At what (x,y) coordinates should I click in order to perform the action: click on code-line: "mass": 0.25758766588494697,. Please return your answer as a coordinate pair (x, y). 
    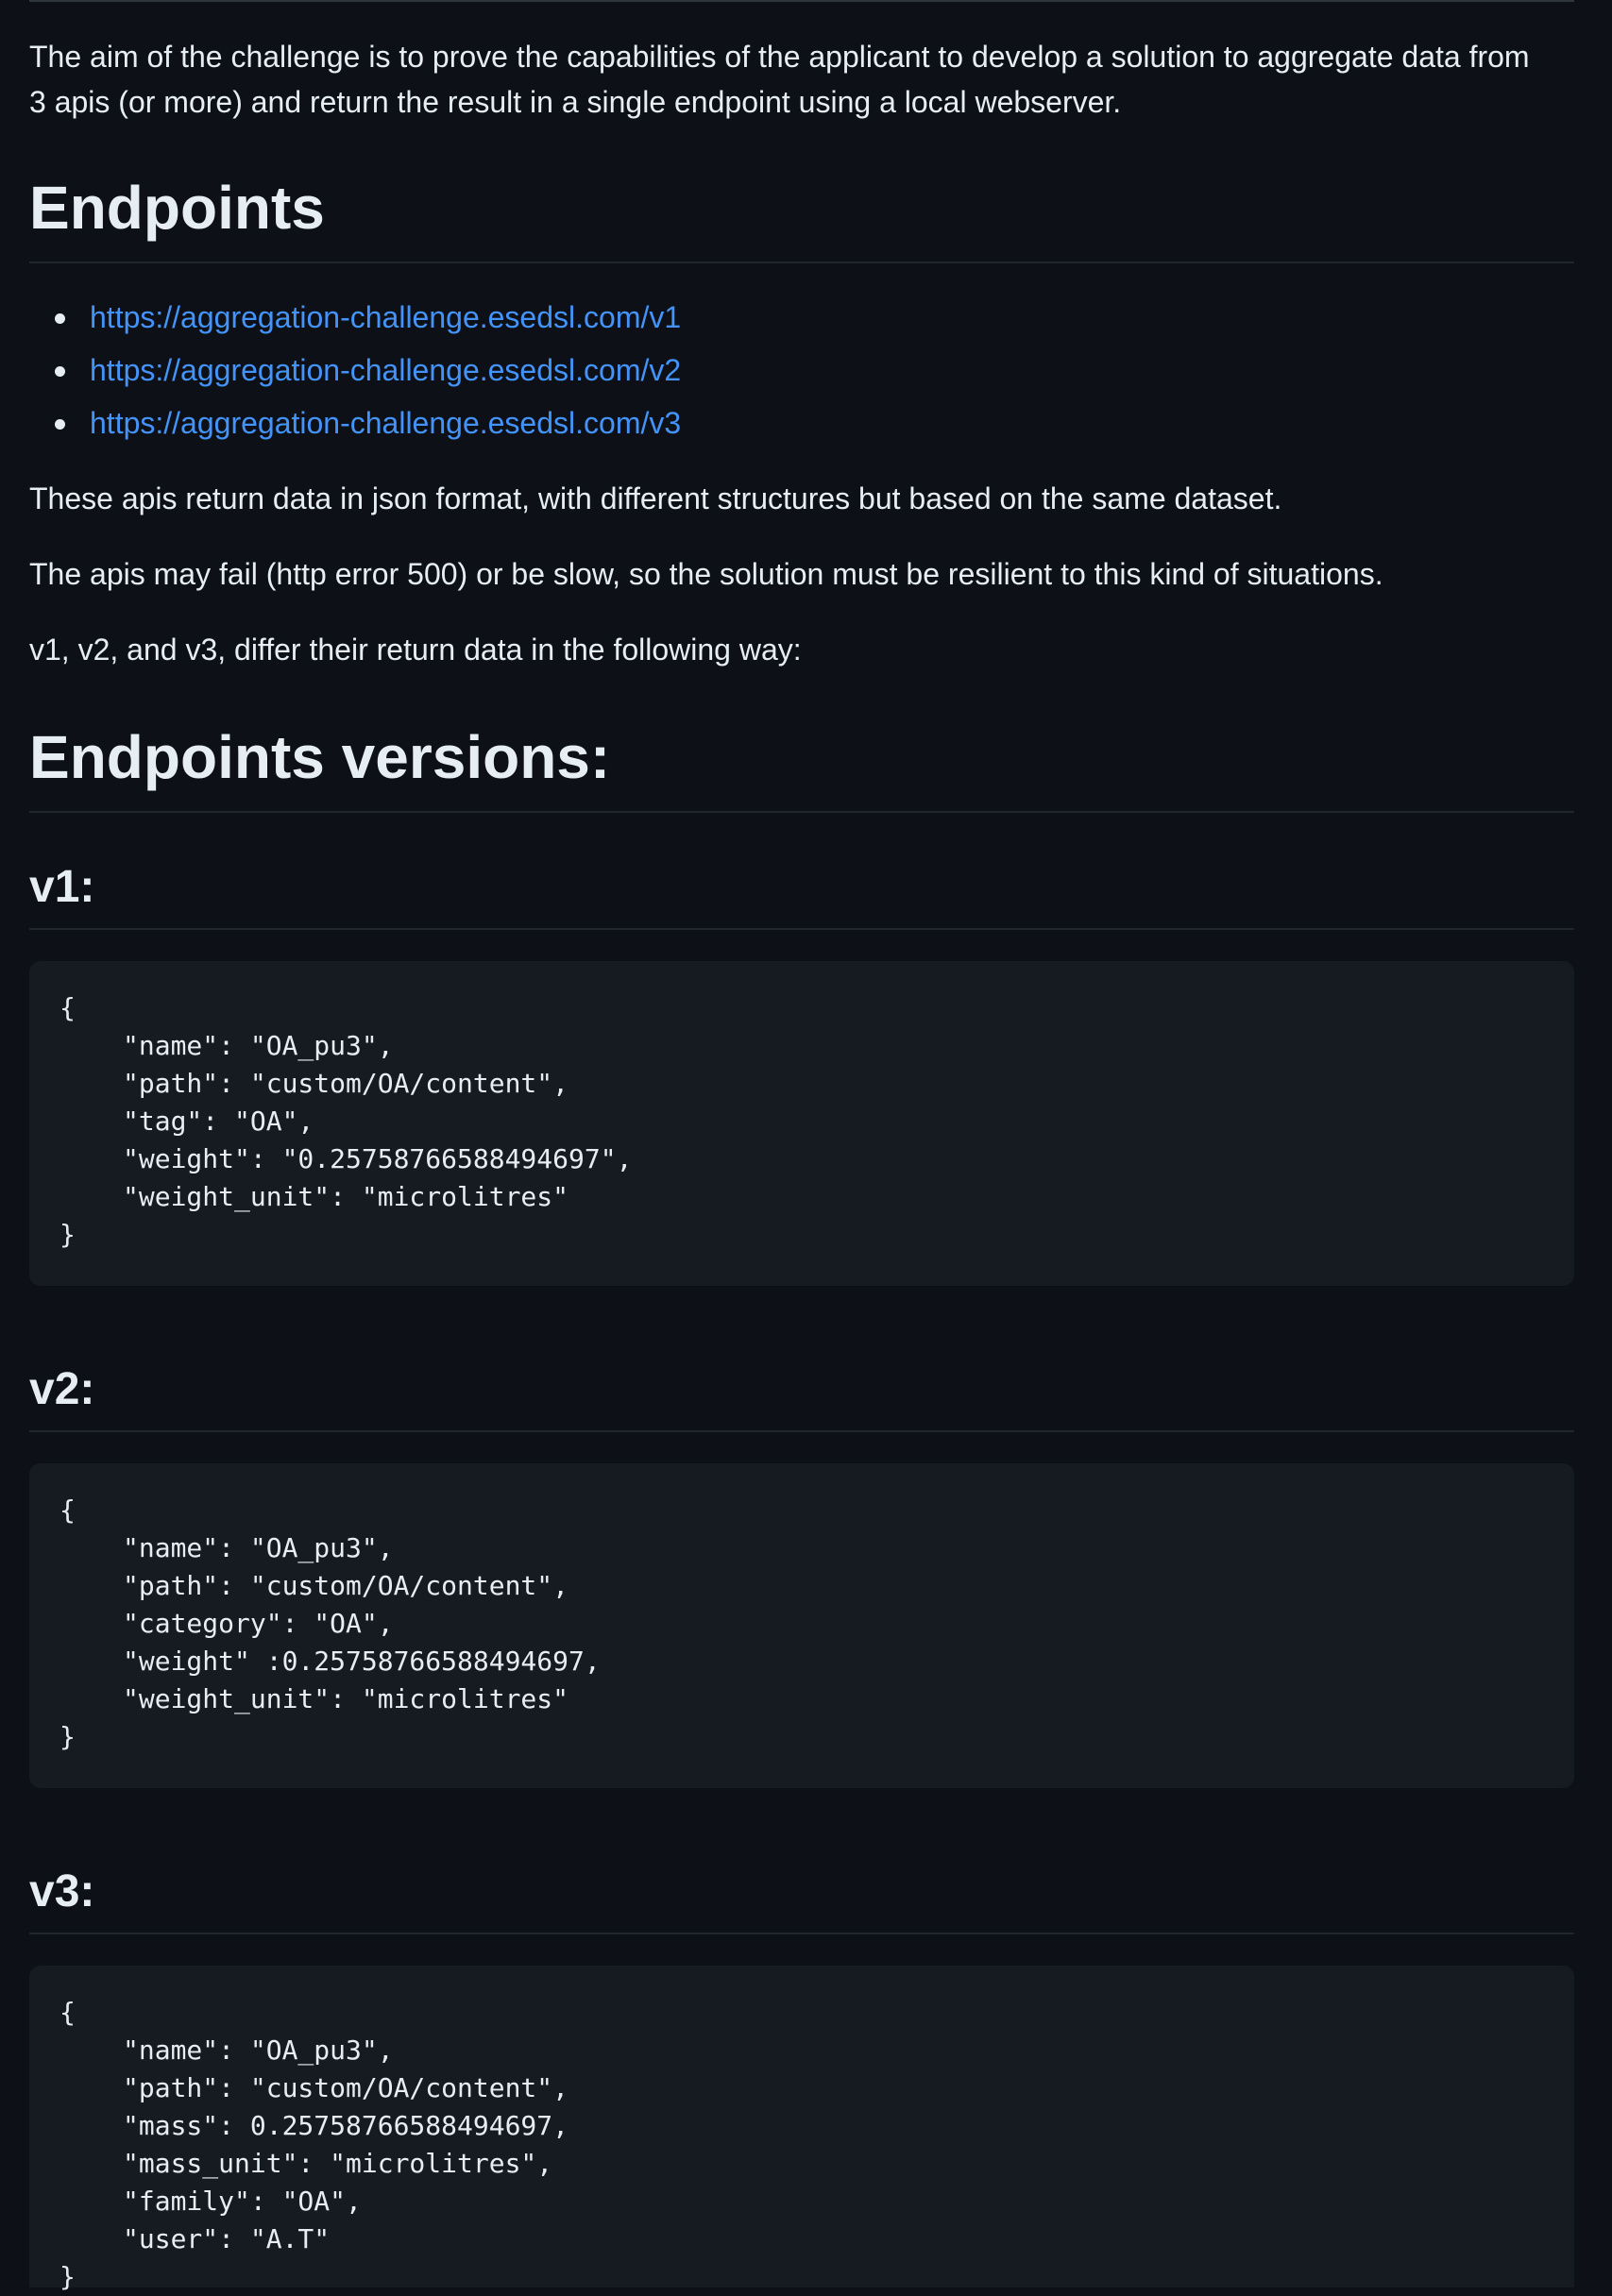
    Looking at the image, I should click on (346, 2125).